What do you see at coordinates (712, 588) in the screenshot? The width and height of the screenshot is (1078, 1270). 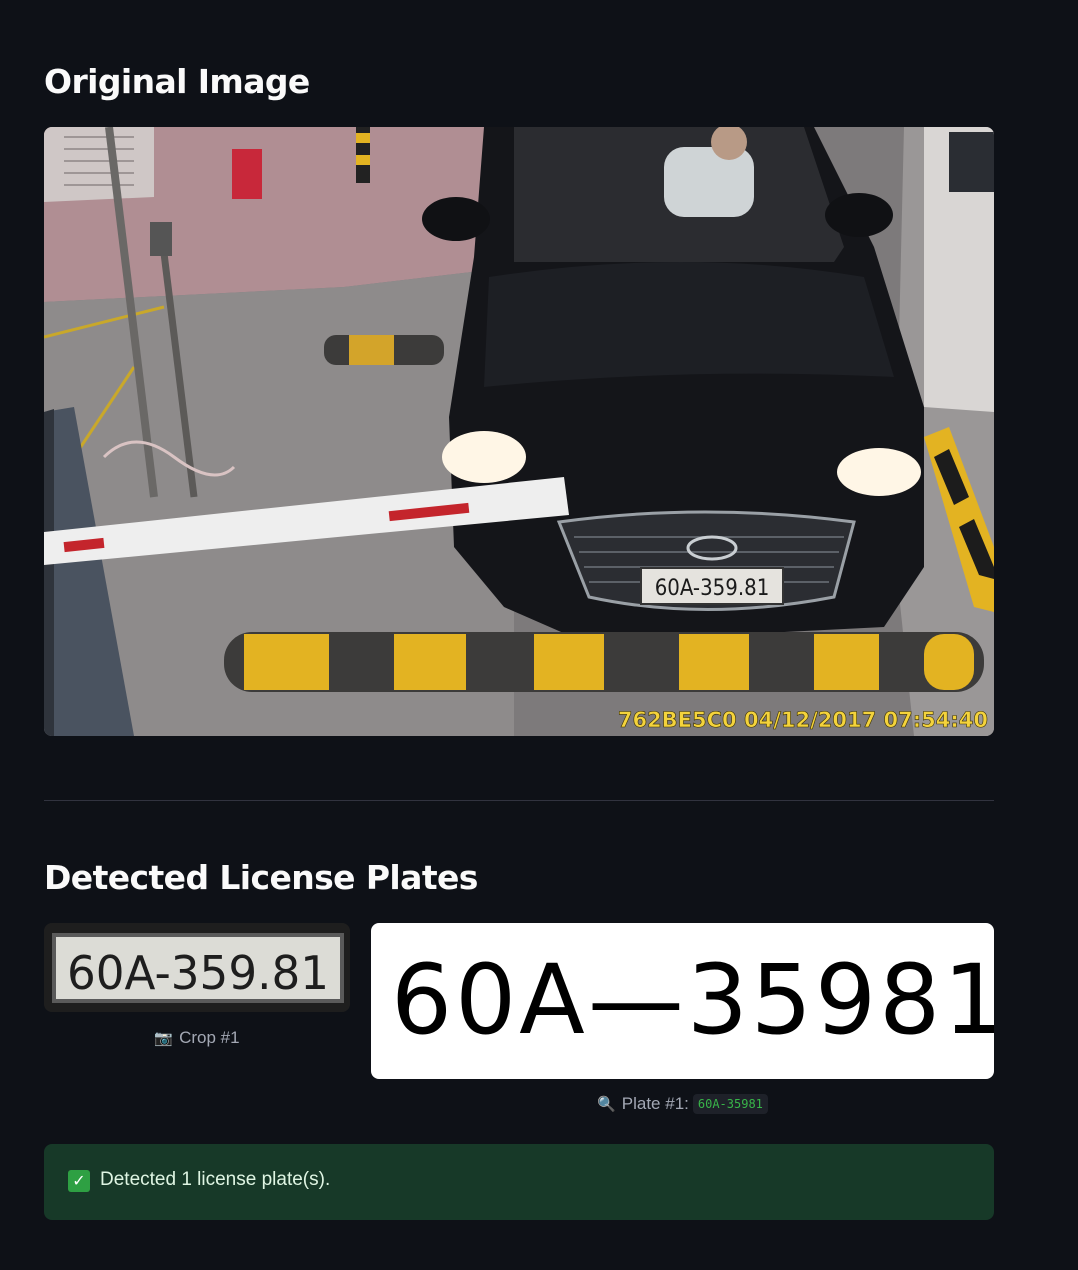 I see `car-plate-text: 60A-359.81` at bounding box center [712, 588].